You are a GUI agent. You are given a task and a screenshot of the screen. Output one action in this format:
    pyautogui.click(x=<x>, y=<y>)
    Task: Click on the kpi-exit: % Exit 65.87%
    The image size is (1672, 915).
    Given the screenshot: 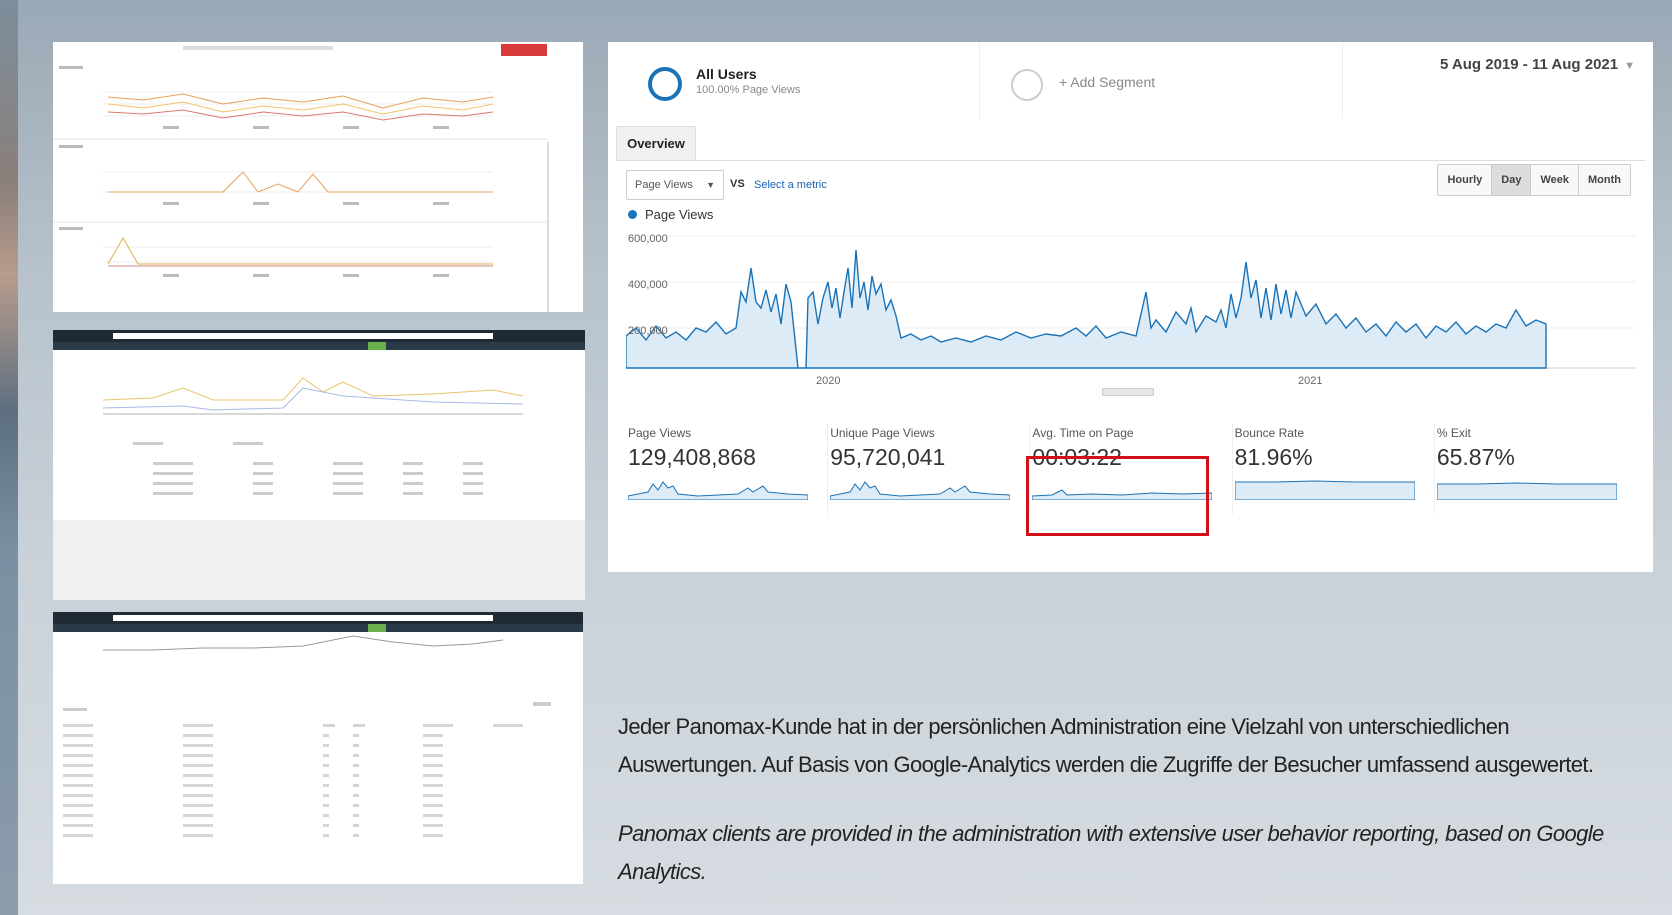 What is the action you would take?
    pyautogui.click(x=1535, y=469)
    